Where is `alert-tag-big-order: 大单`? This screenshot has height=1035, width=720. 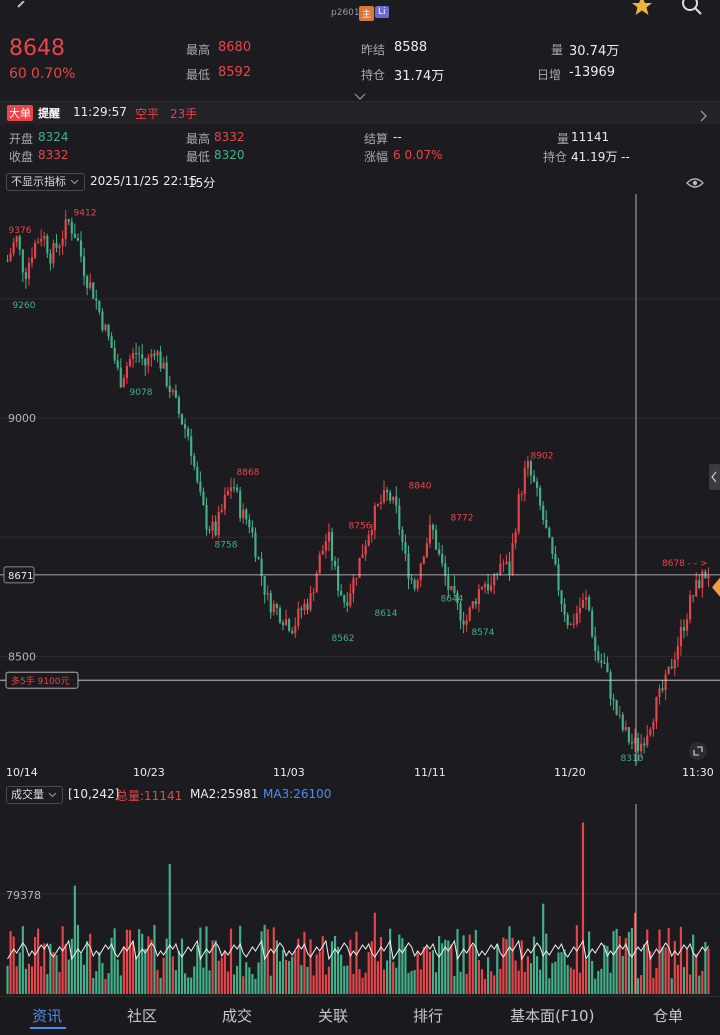
alert-tag-big-order: 大单 is located at coordinates (20, 113).